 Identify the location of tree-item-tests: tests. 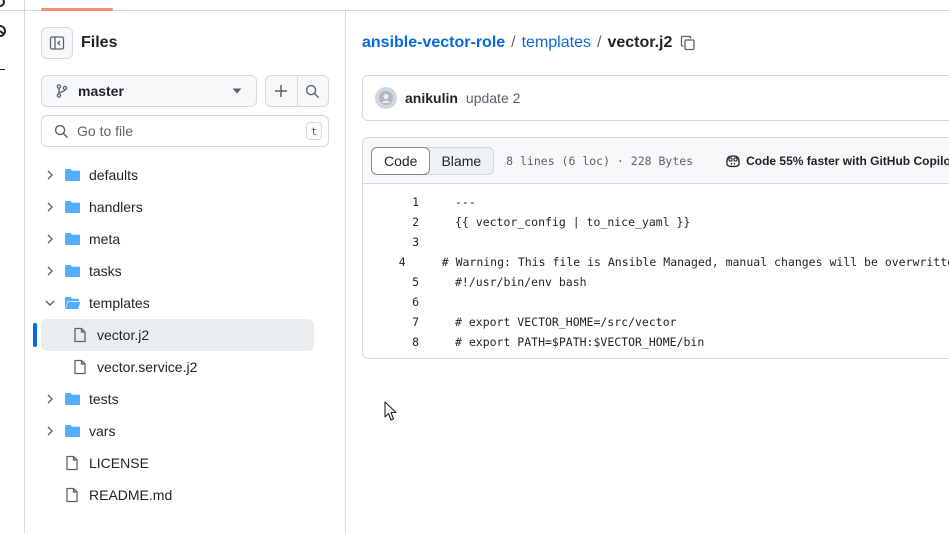
(185, 399).